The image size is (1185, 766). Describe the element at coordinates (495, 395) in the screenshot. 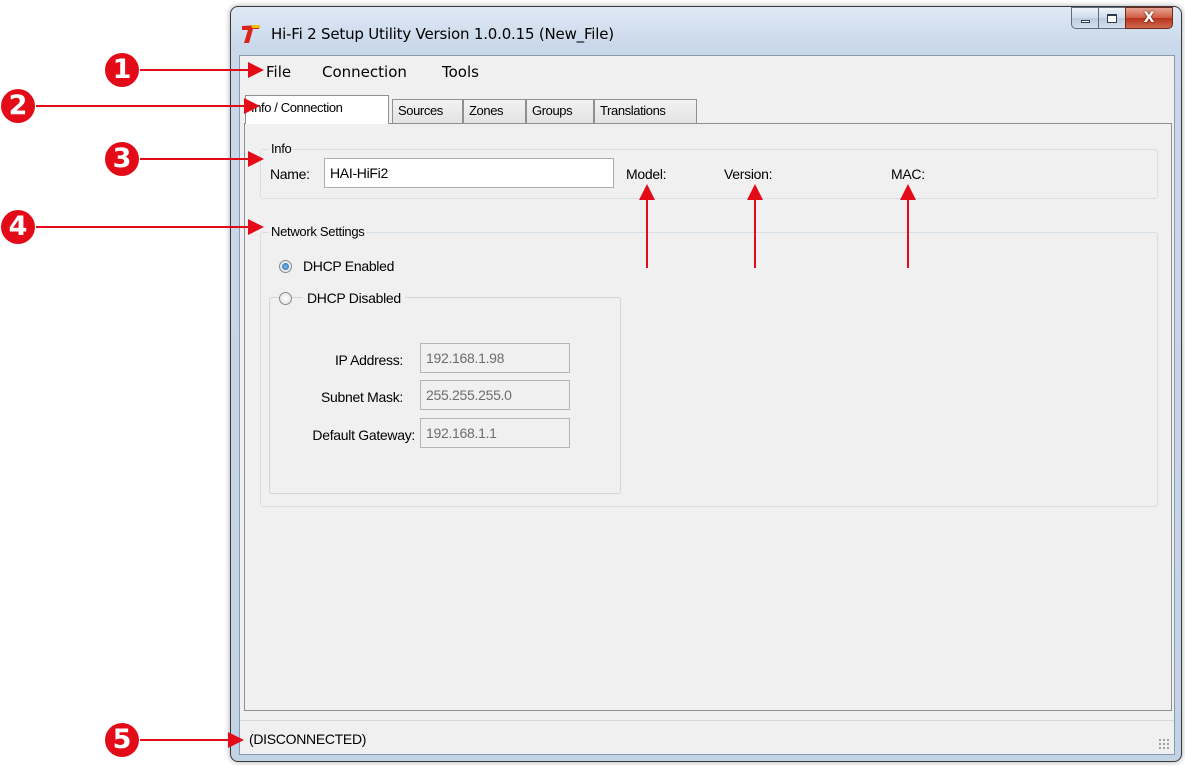

I see `subnet-mask-input` at that location.